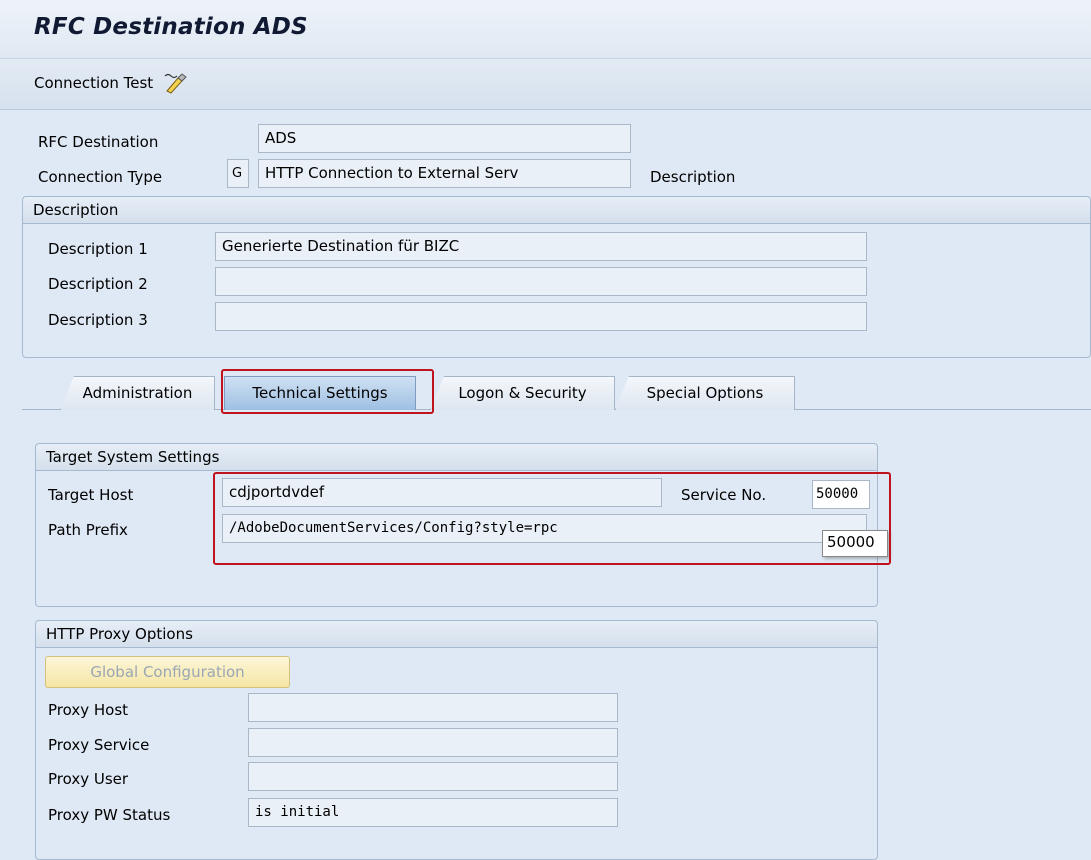  What do you see at coordinates (552, 518) in the screenshot?
I see `target-settings-highlight-box` at bounding box center [552, 518].